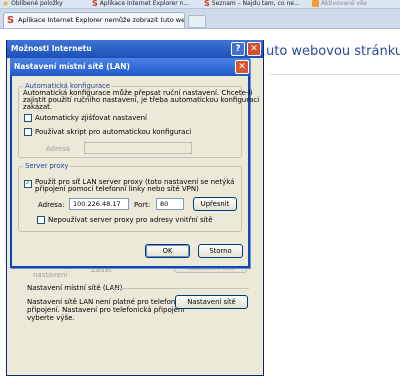 This screenshot has height=376, width=400. I want to click on auto-detect-checkbox, so click(28, 118).